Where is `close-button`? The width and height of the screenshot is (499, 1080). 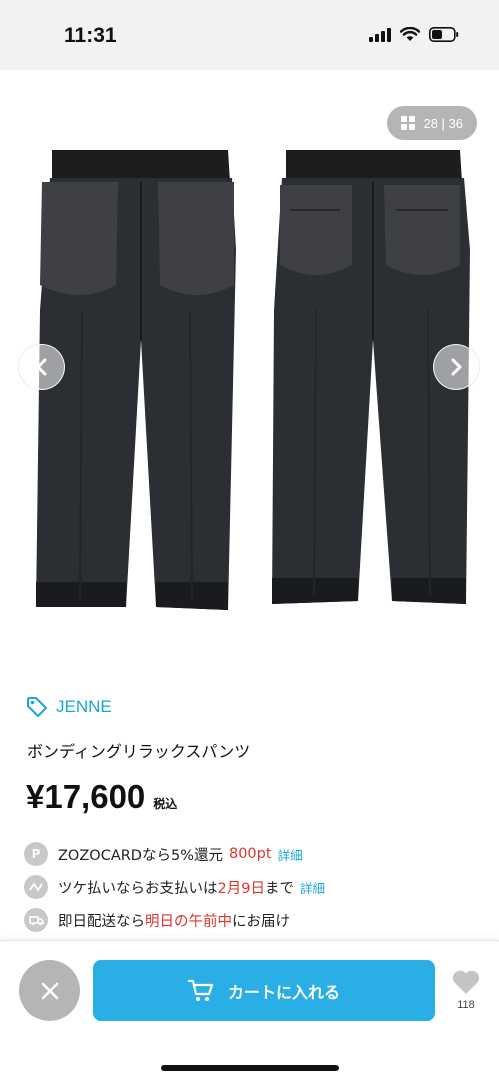
close-button is located at coordinates (49, 990).